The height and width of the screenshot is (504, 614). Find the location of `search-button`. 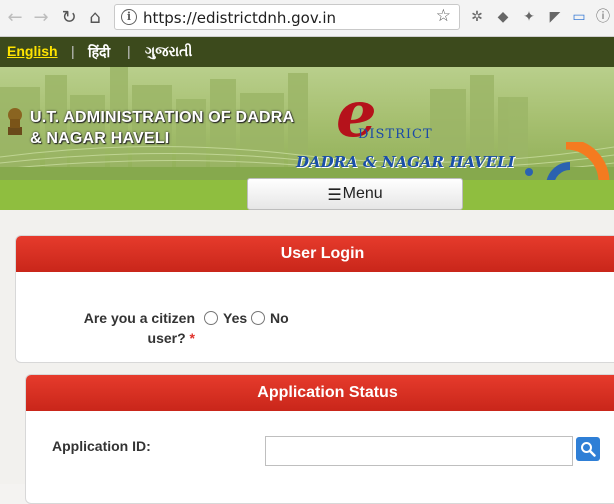

search-button is located at coordinates (588, 449).